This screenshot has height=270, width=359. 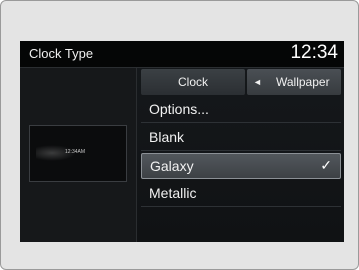 I want to click on tab-clock: Clock, so click(x=193, y=82).